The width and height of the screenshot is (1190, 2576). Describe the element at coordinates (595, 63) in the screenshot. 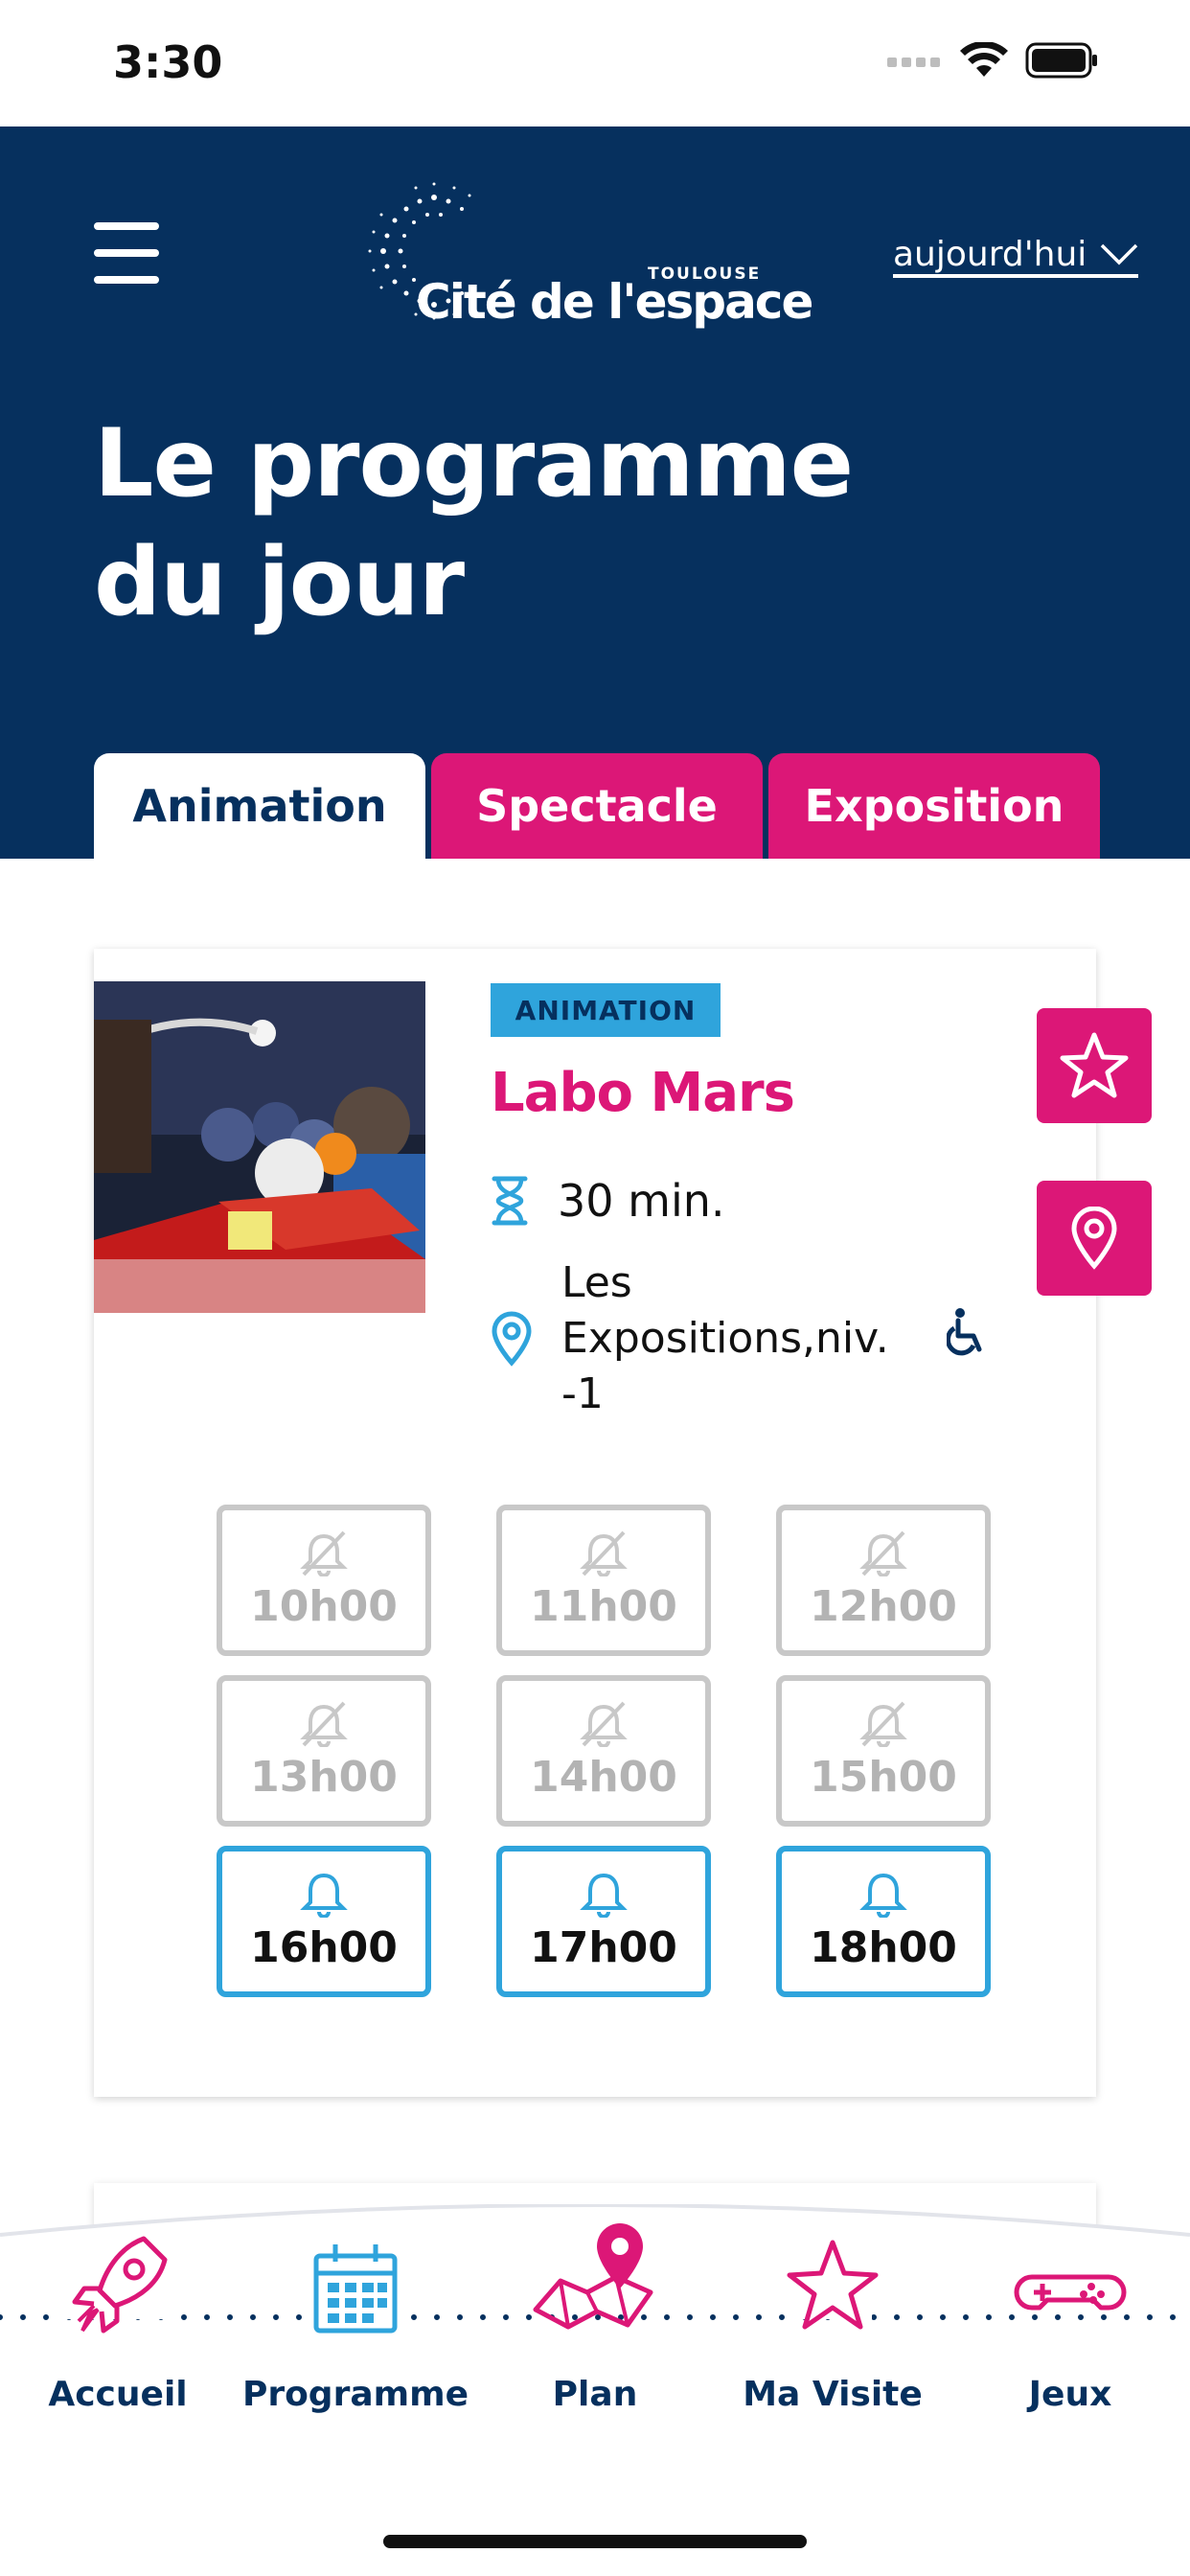

I see `status-bar: 3:30` at that location.